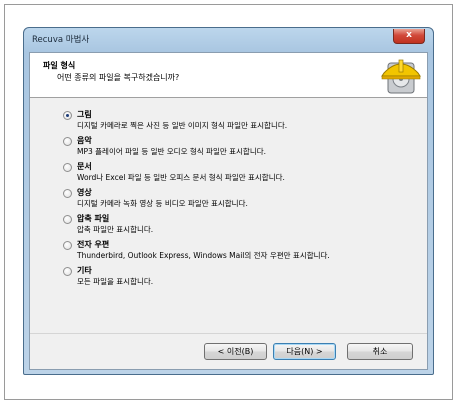 The image size is (457, 404). What do you see at coordinates (93, 218) in the screenshot?
I see `option-label: 압축 파일` at bounding box center [93, 218].